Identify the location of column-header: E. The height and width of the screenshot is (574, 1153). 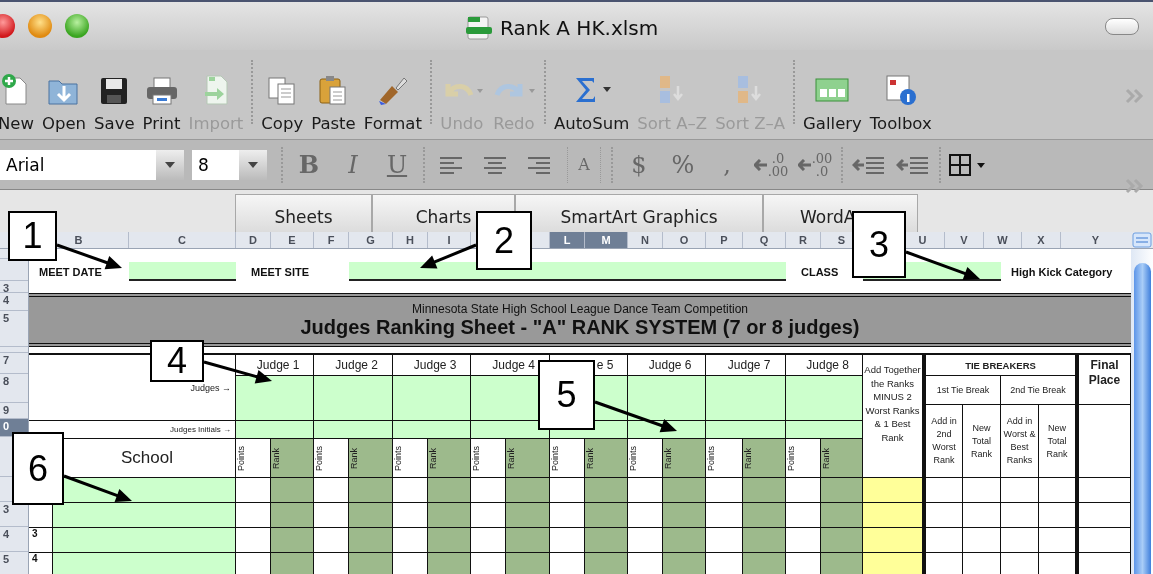
(291, 240).